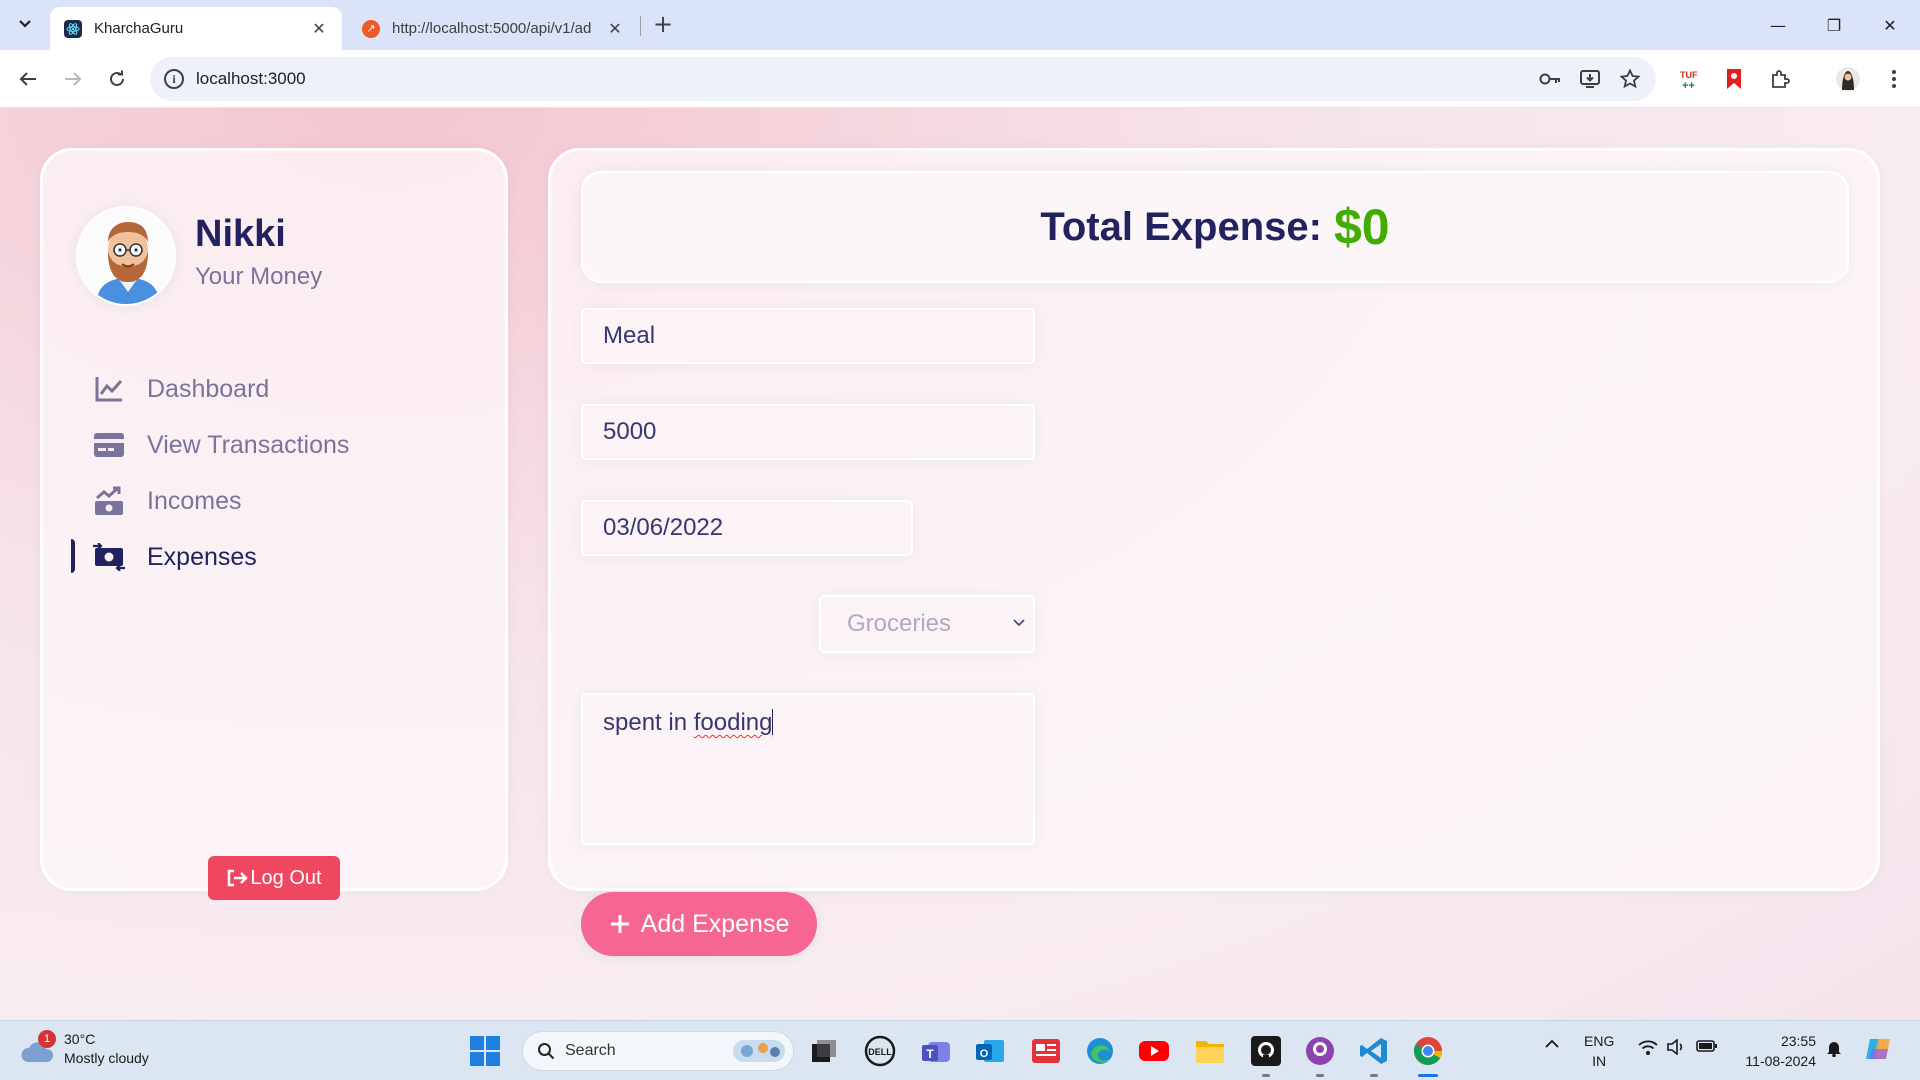 The width and height of the screenshot is (1920, 1080). I want to click on taskbar-edge, so click(1100, 1051).